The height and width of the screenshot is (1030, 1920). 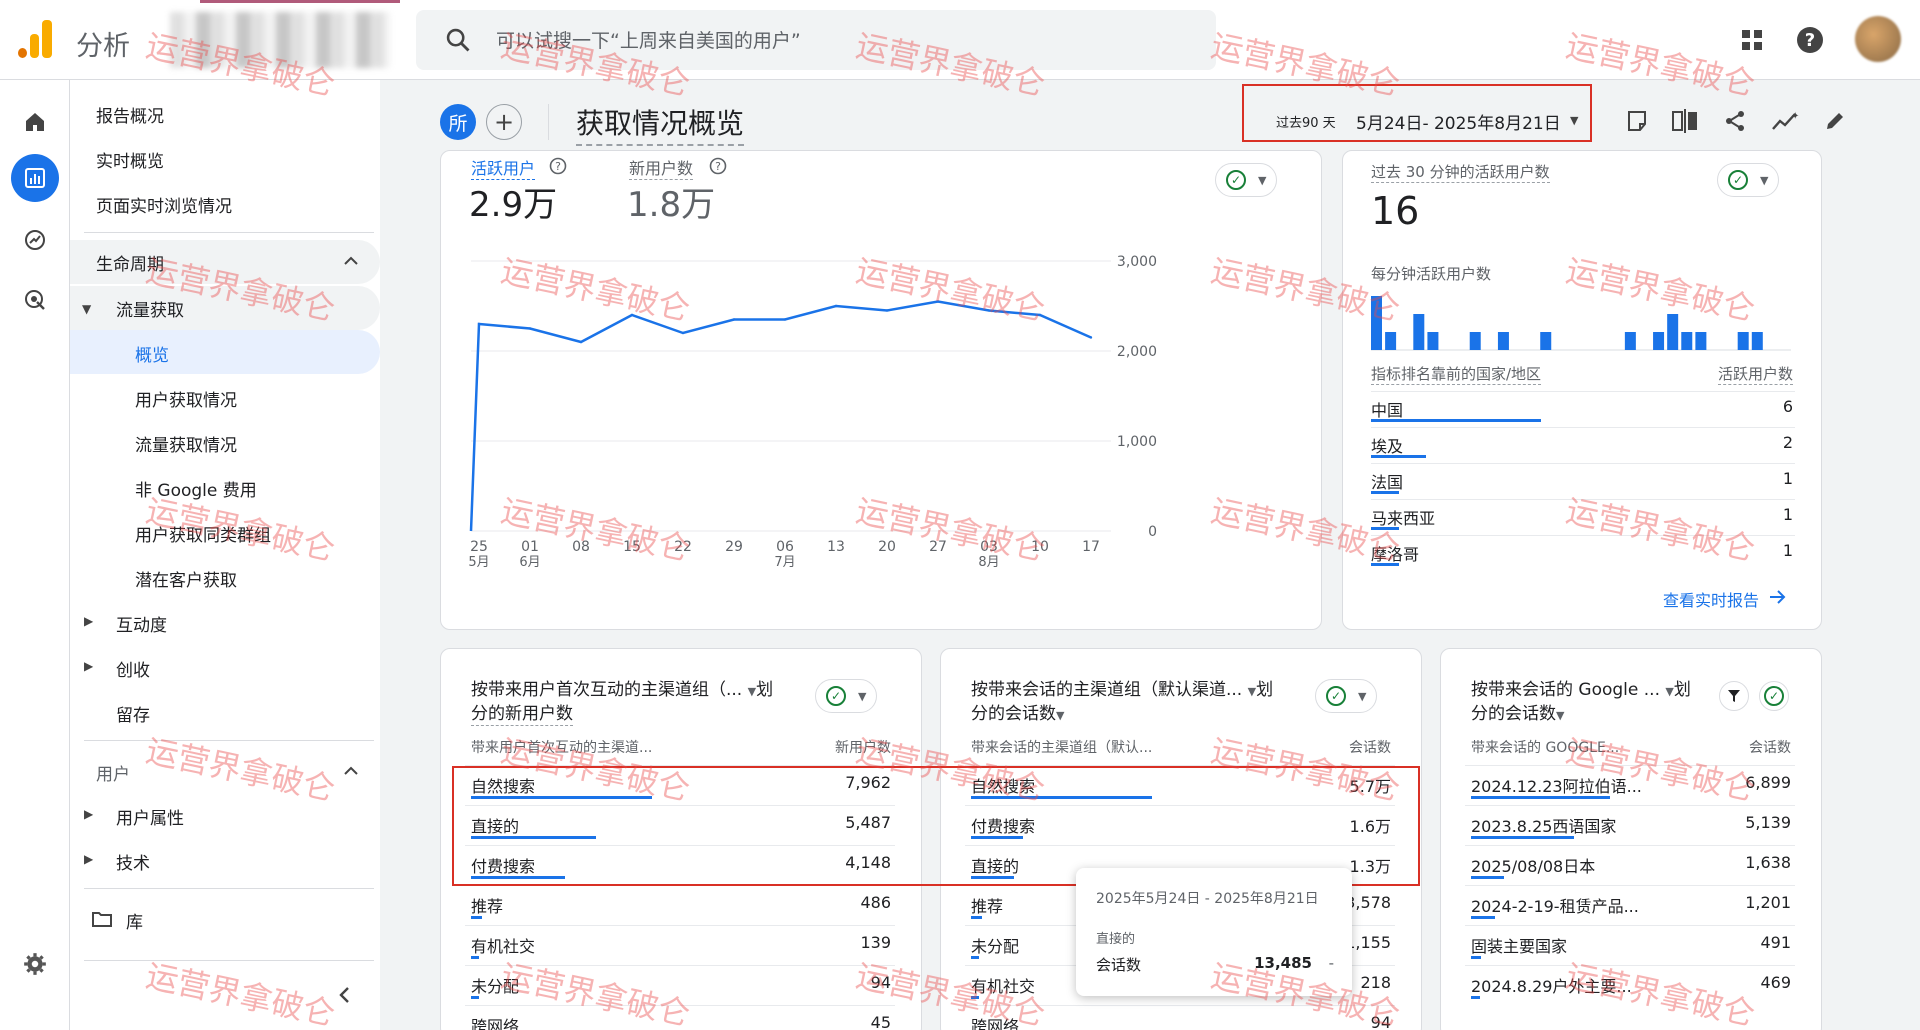 What do you see at coordinates (186, 398) in the screenshot?
I see `nav-user-acquisition: 用户获取情况` at bounding box center [186, 398].